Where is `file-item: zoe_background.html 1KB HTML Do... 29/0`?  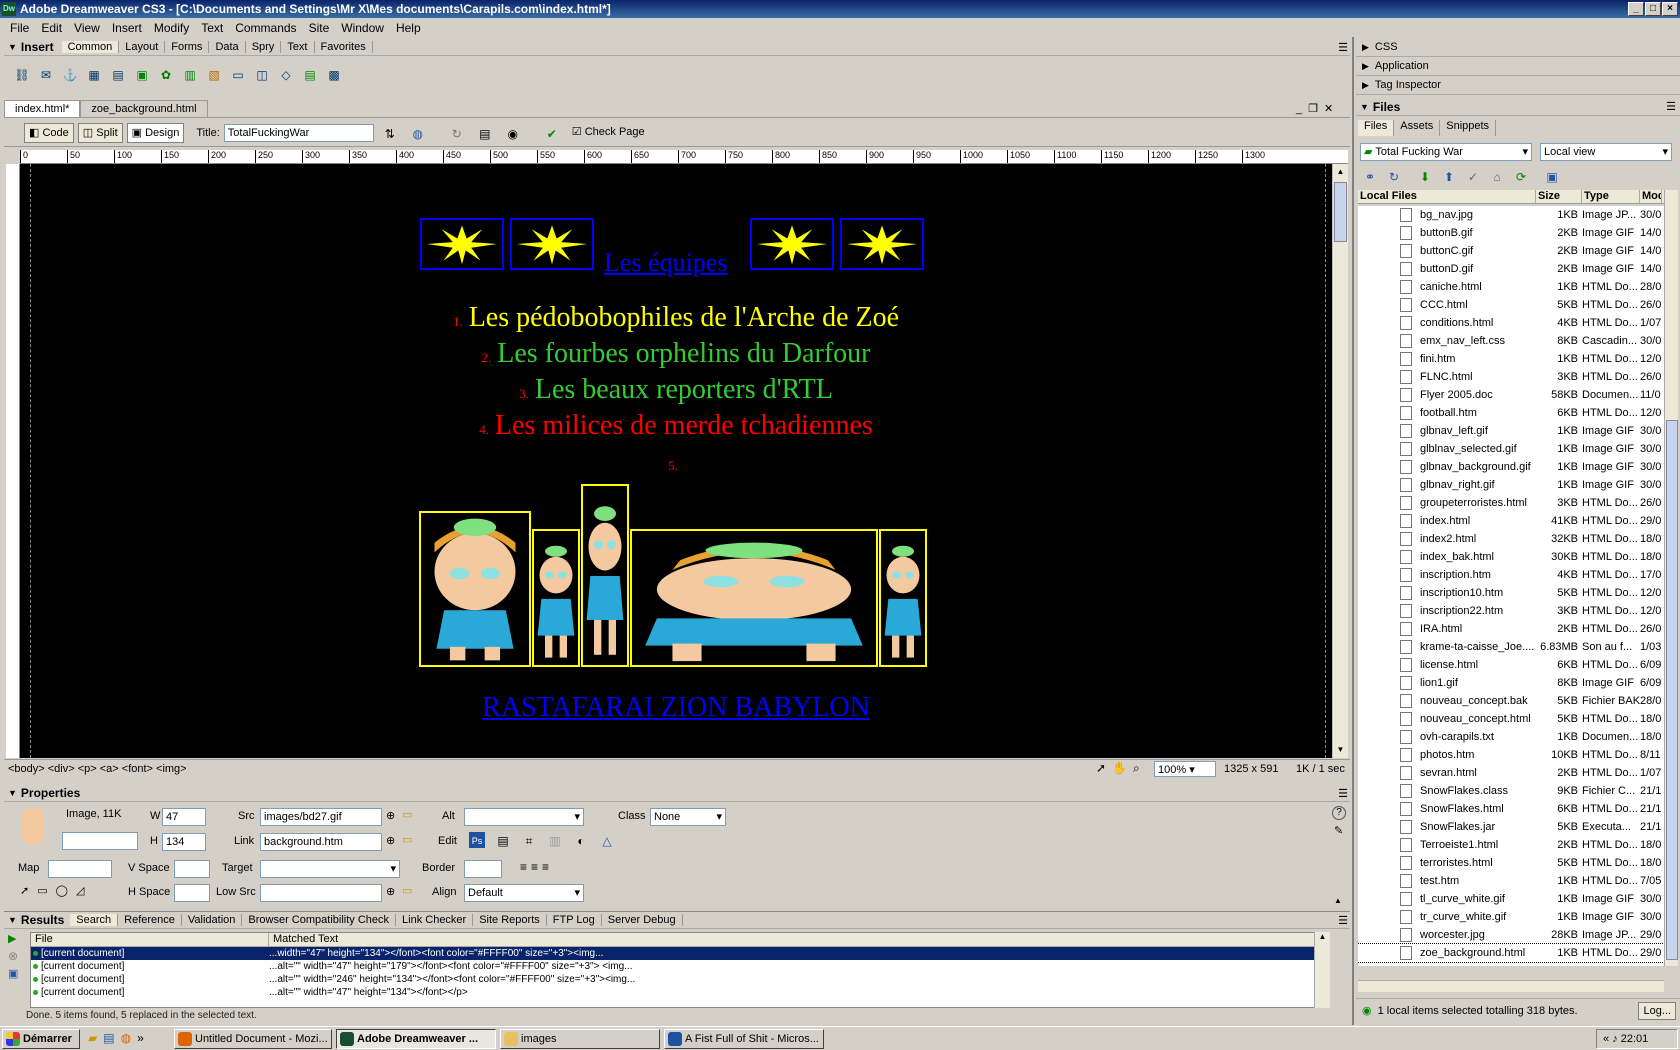
file-item: zoe_background.html 1KB HTML Do... 29/0 is located at coordinates (1511, 953).